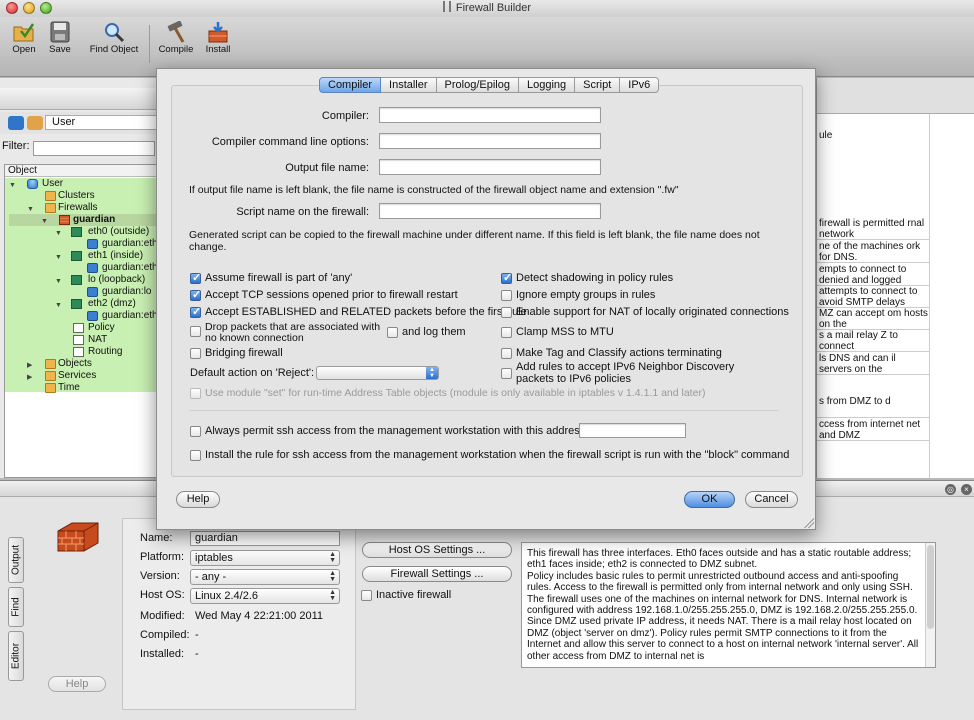 This screenshot has width=974, height=720. What do you see at coordinates (265, 596) in the screenshot?
I see `hostos-select: Linux 2.4/2.6 ▲ ▼` at bounding box center [265, 596].